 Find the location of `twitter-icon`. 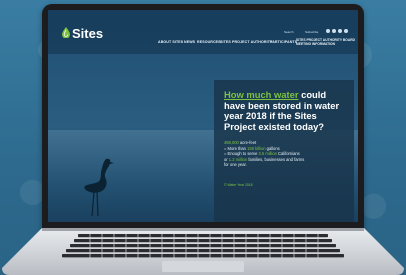

twitter-icon is located at coordinates (334, 31).